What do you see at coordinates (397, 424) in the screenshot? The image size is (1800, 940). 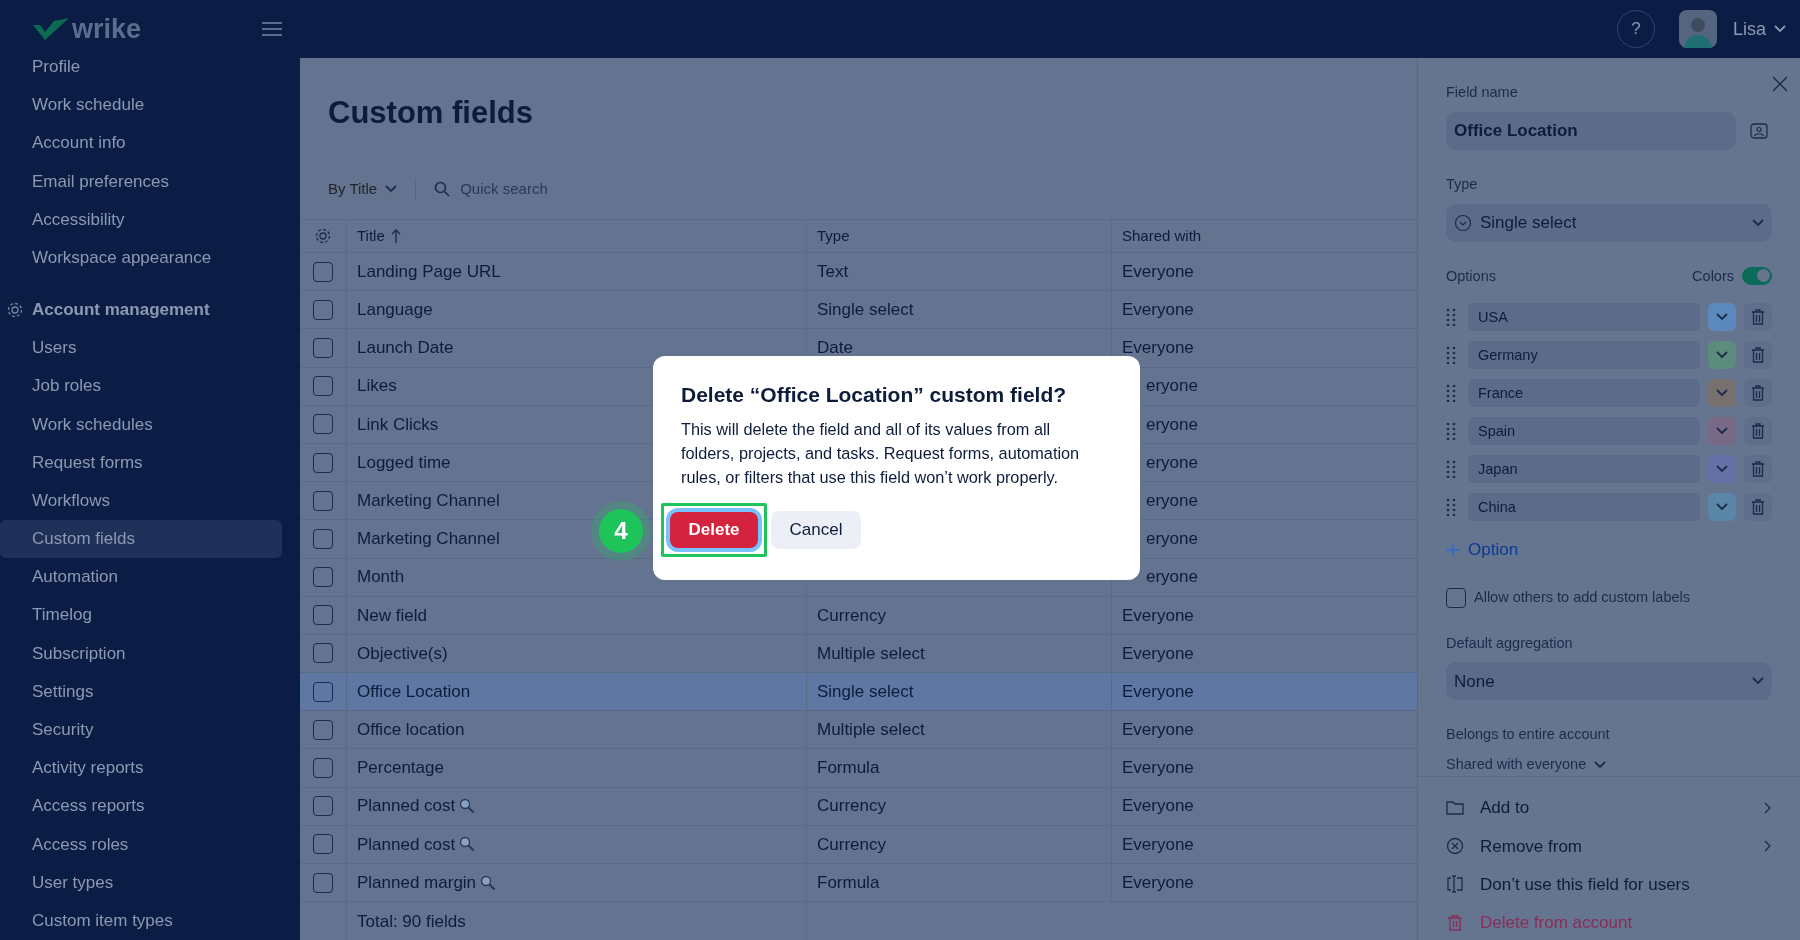 I see `table-cell-text: Link Clicks` at bounding box center [397, 424].